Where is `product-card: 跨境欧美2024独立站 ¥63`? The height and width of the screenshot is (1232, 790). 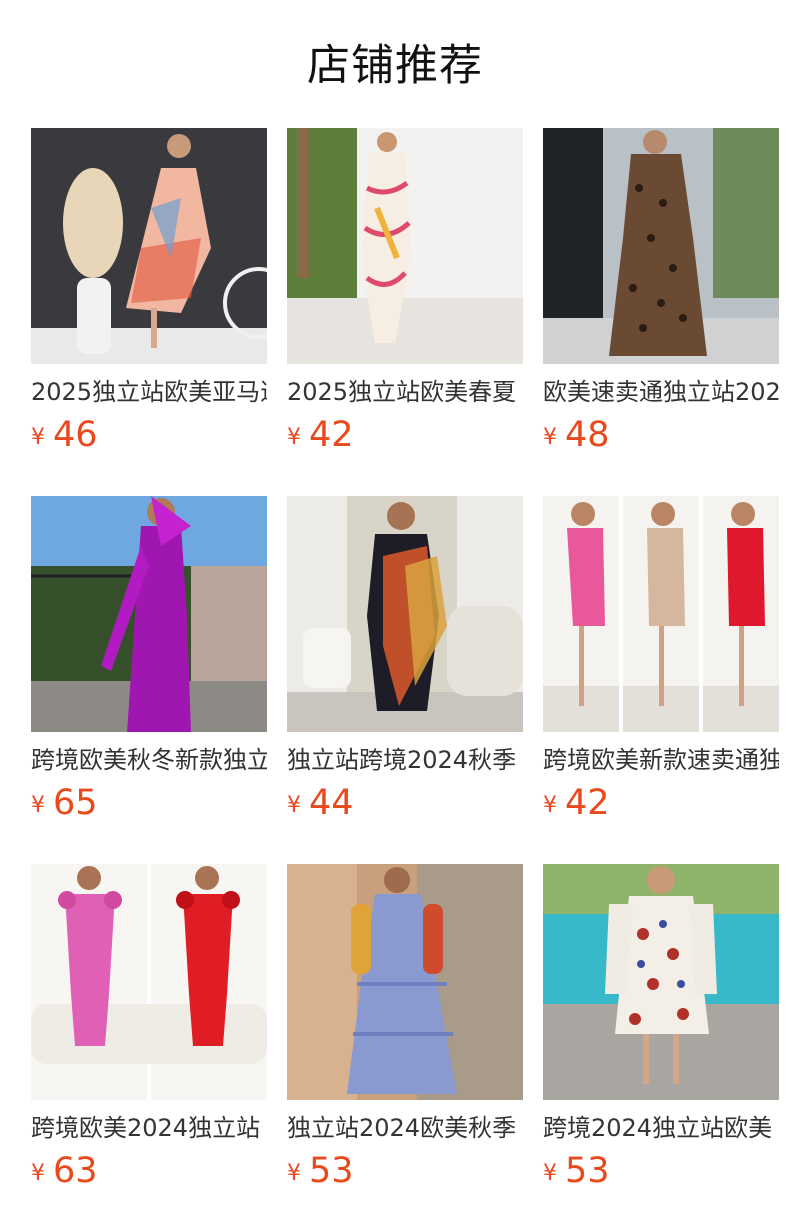 product-card: 跨境欧美2024独立站 ¥63 is located at coordinates (149, 1048).